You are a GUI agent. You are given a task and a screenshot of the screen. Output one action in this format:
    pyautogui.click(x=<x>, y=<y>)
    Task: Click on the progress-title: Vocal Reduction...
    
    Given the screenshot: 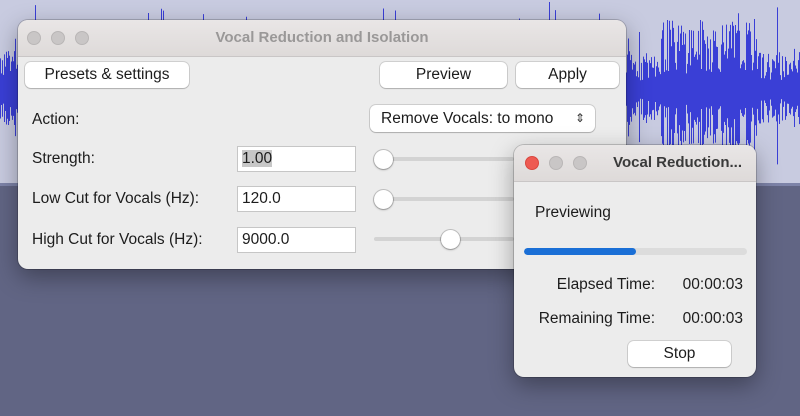 What is the action you would take?
    pyautogui.click(x=677, y=162)
    